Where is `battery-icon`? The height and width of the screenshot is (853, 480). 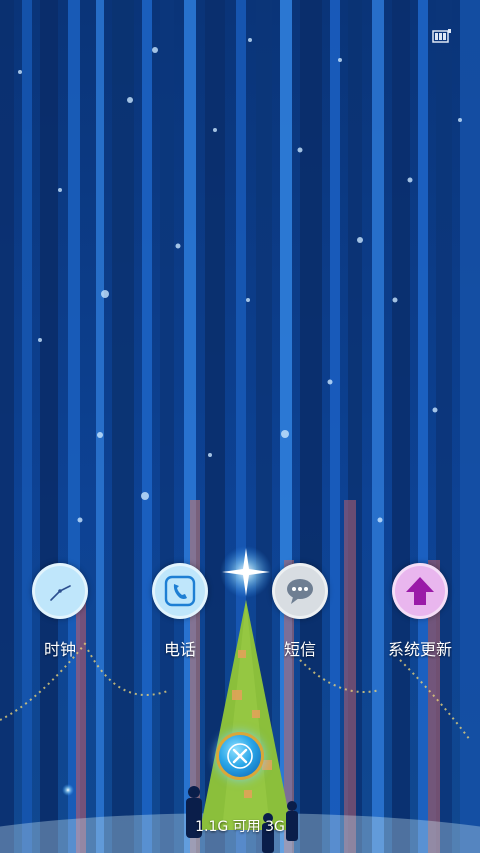
battery-icon is located at coordinates (442, 36).